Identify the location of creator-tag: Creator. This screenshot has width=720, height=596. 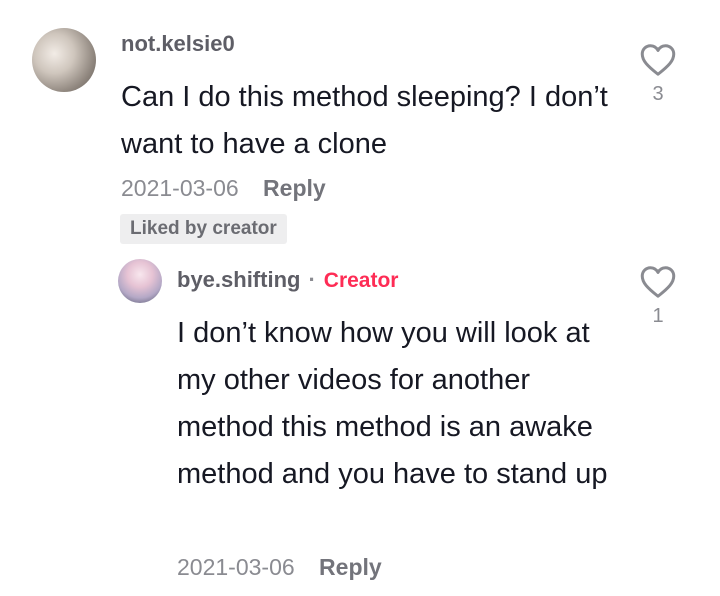
(361, 280).